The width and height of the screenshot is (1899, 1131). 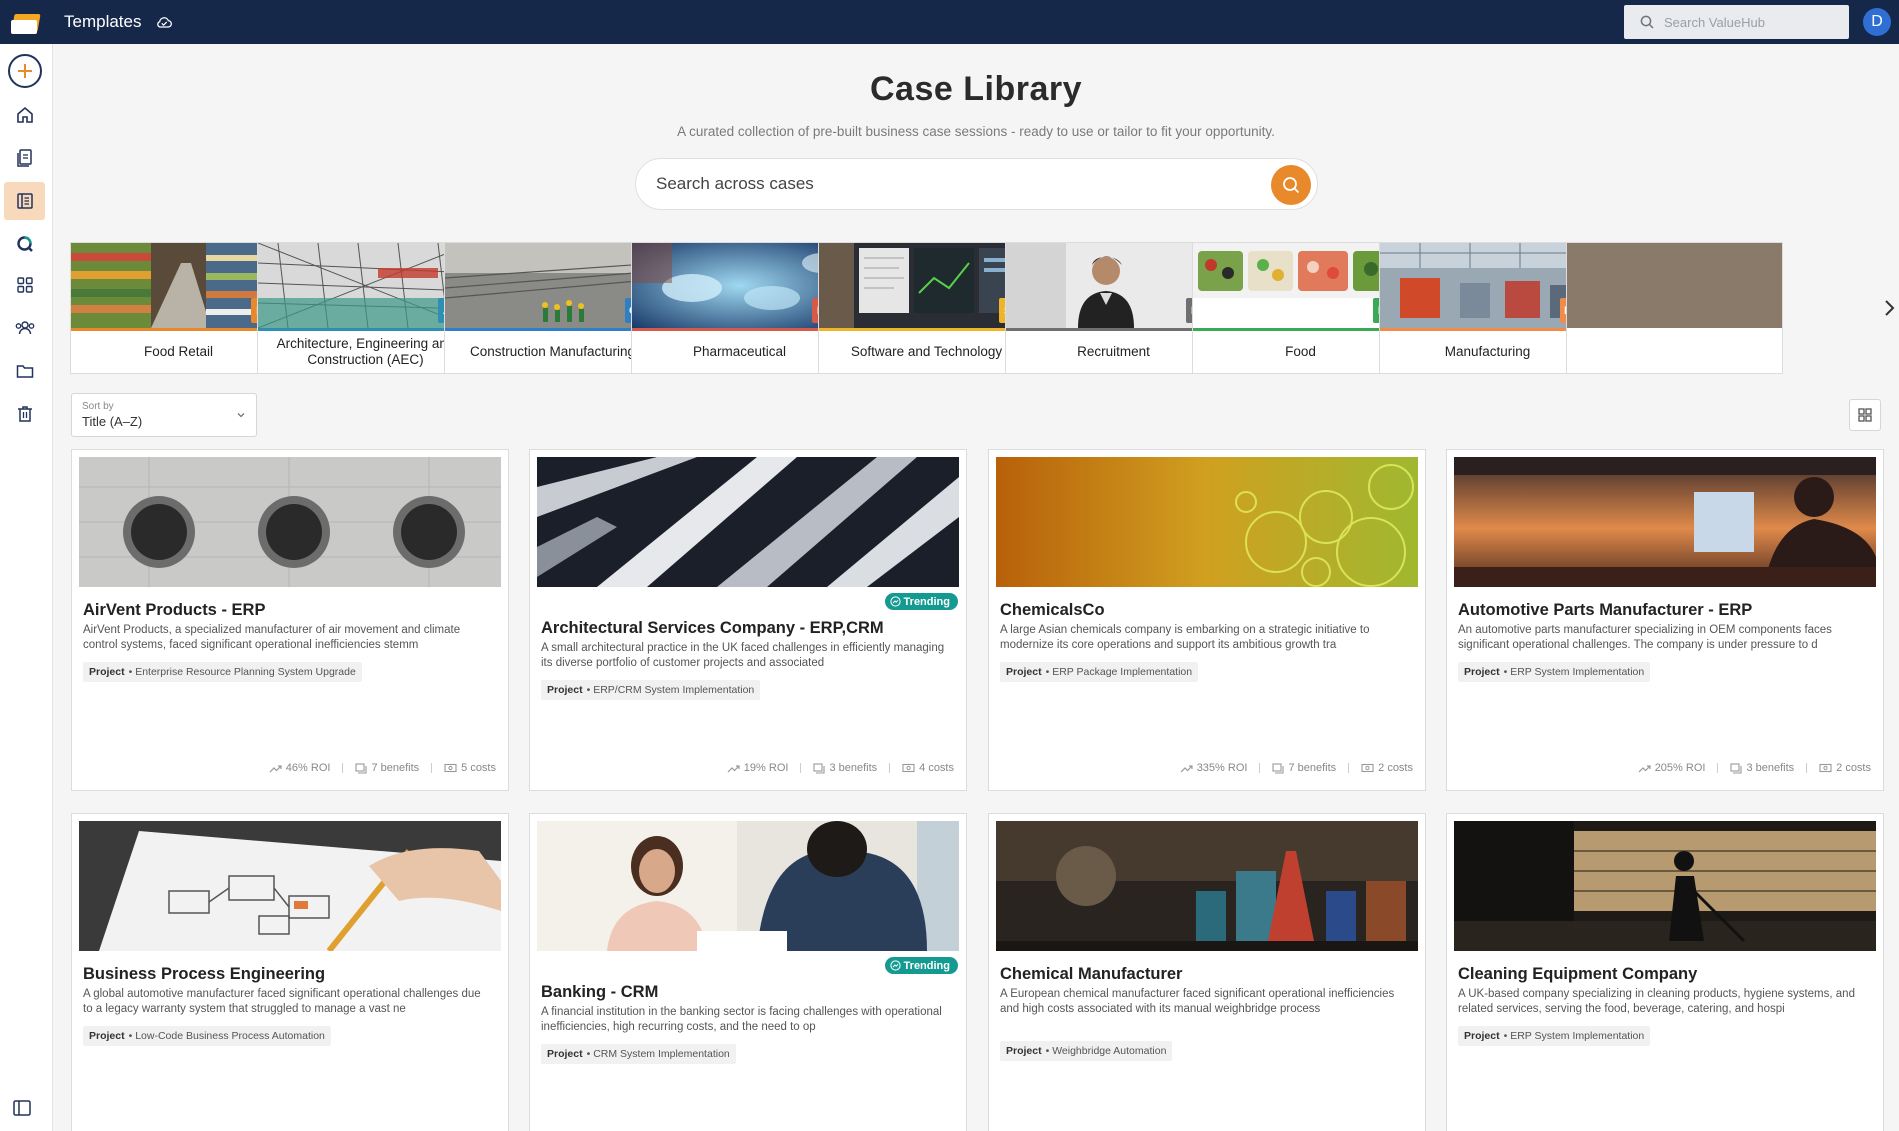 What do you see at coordinates (164, 415) in the screenshot?
I see `sort-dropdown: Sort by Title (A–Z)` at bounding box center [164, 415].